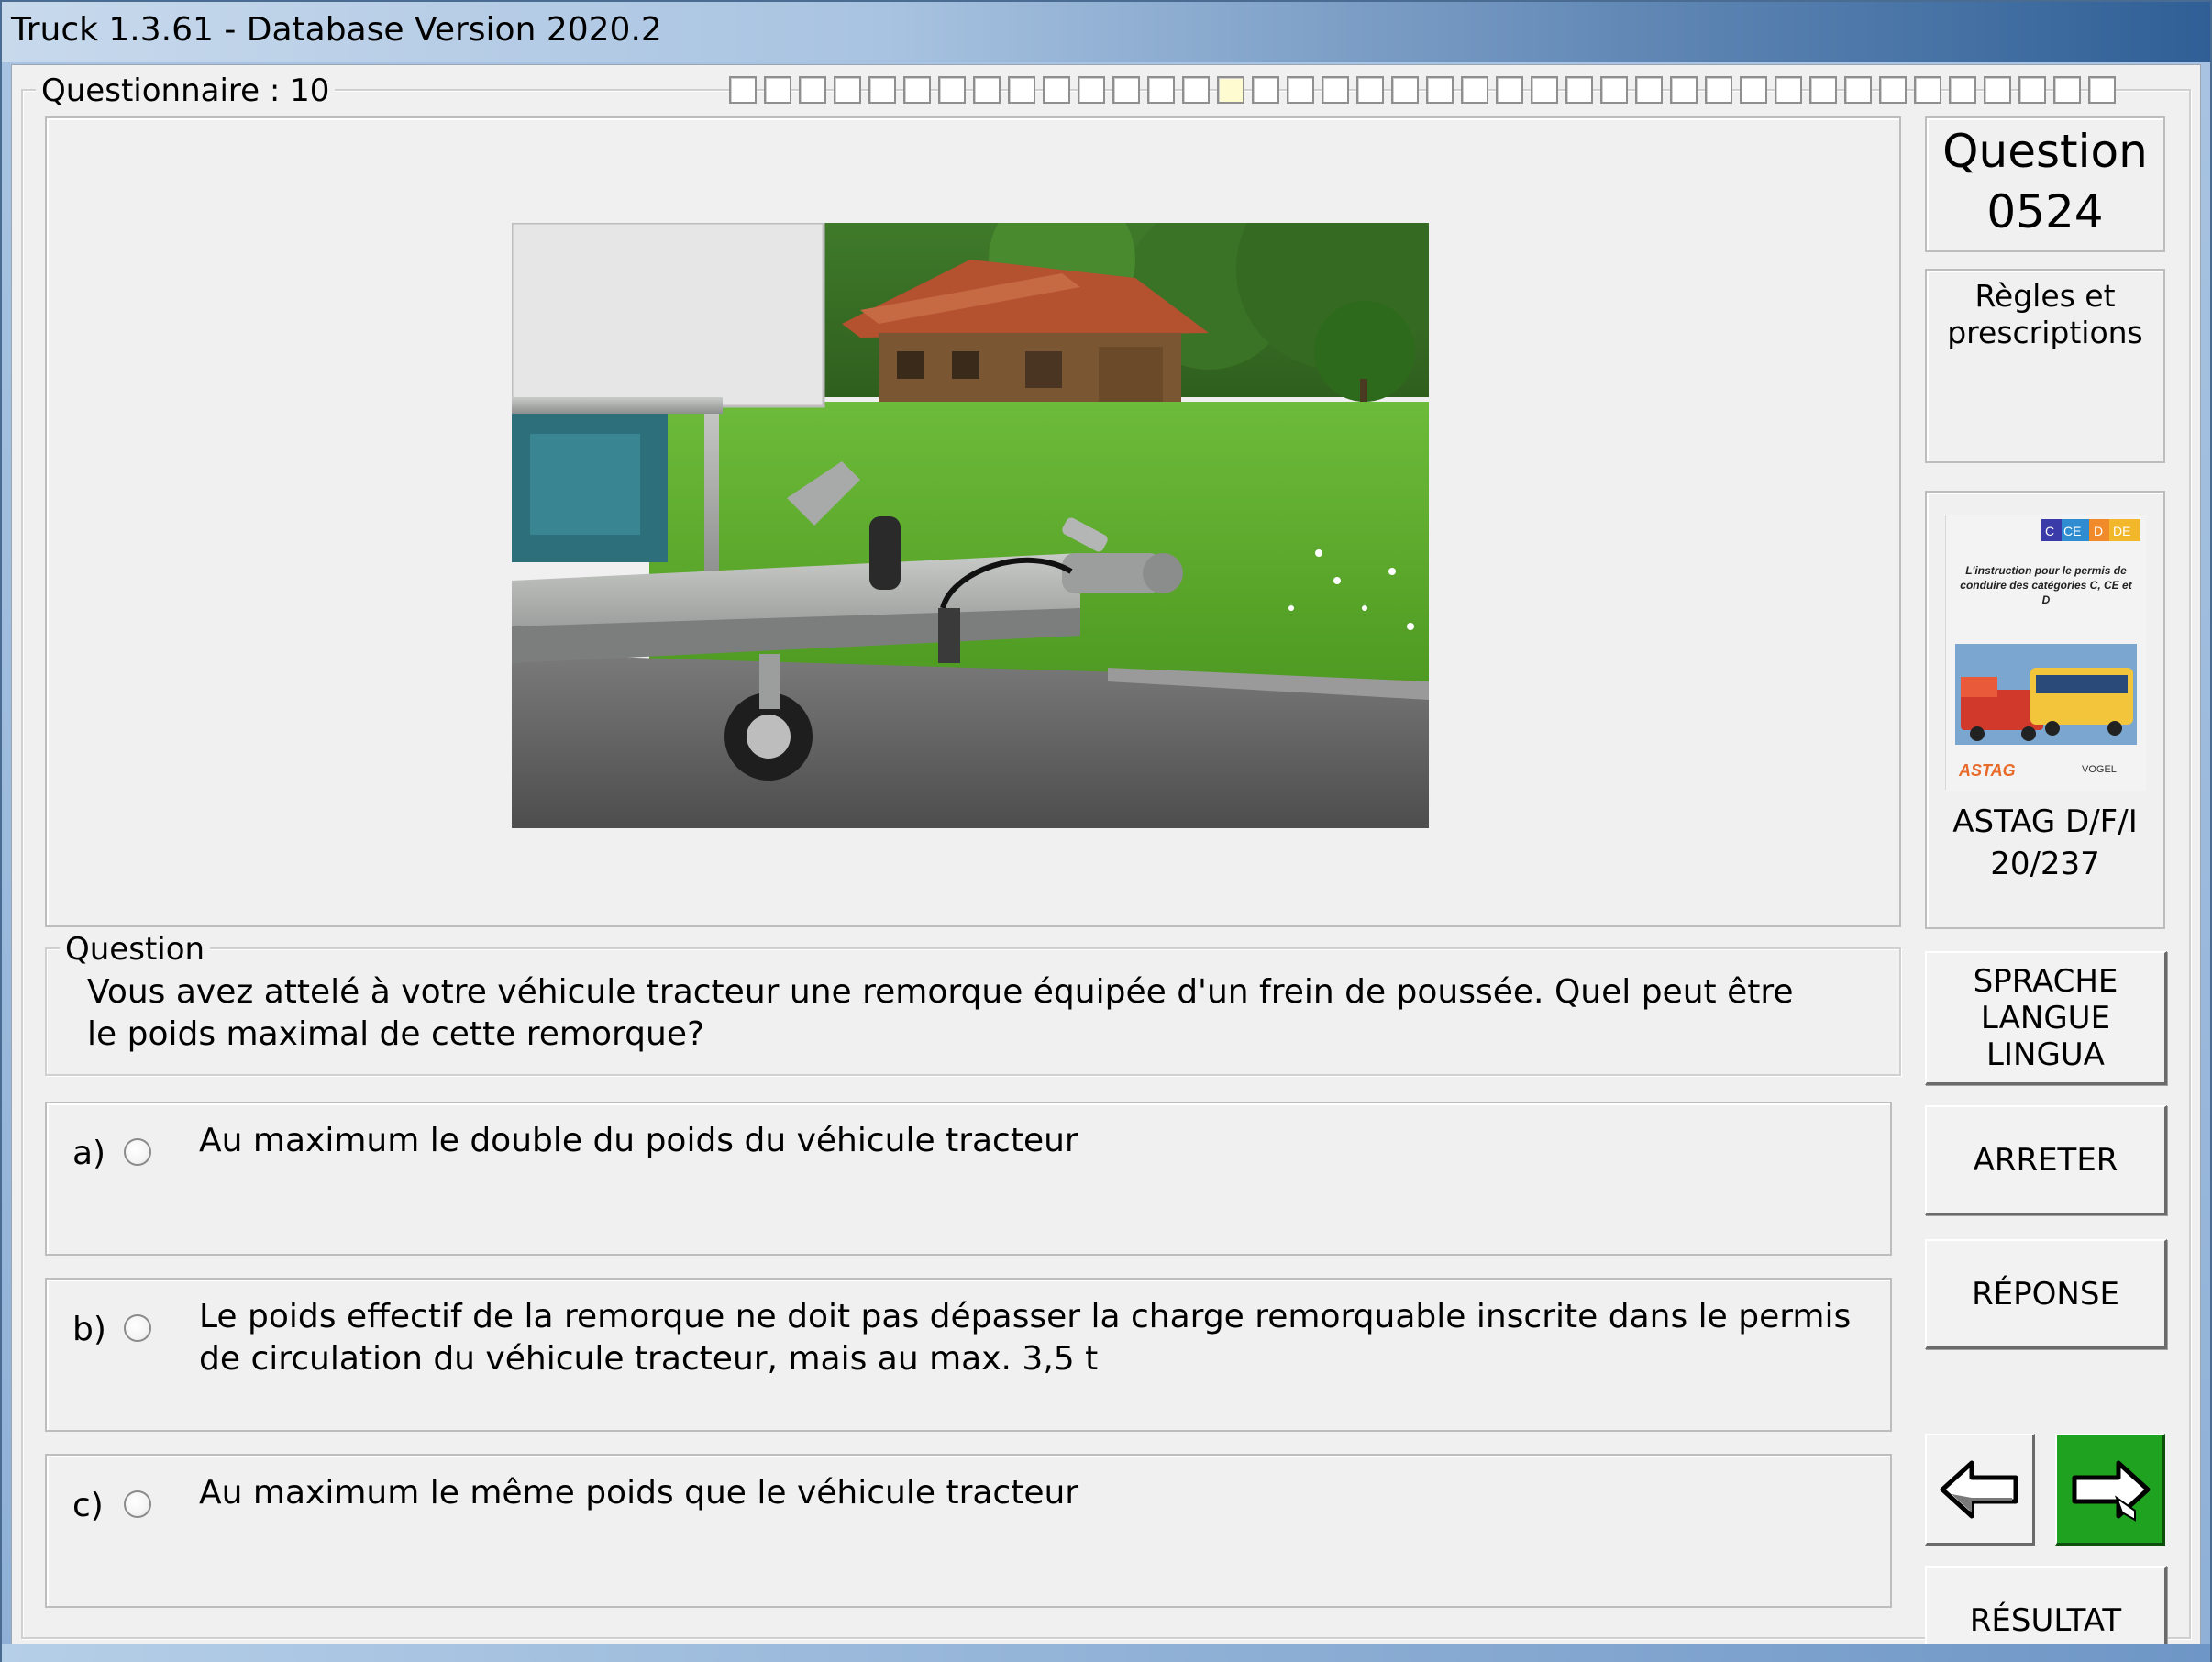  I want to click on answer-c-letter: c), so click(88, 1505).